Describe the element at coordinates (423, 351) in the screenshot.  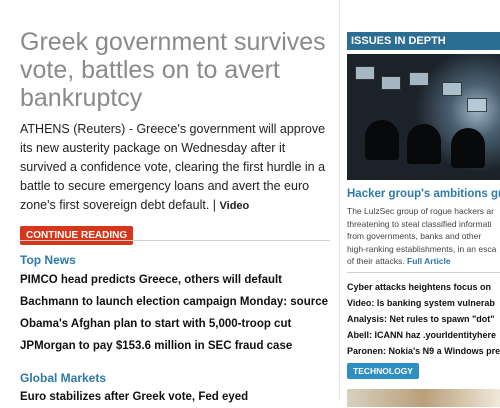
I see `related-link: Paronen: Nokia's N9 a Windows pre` at that location.